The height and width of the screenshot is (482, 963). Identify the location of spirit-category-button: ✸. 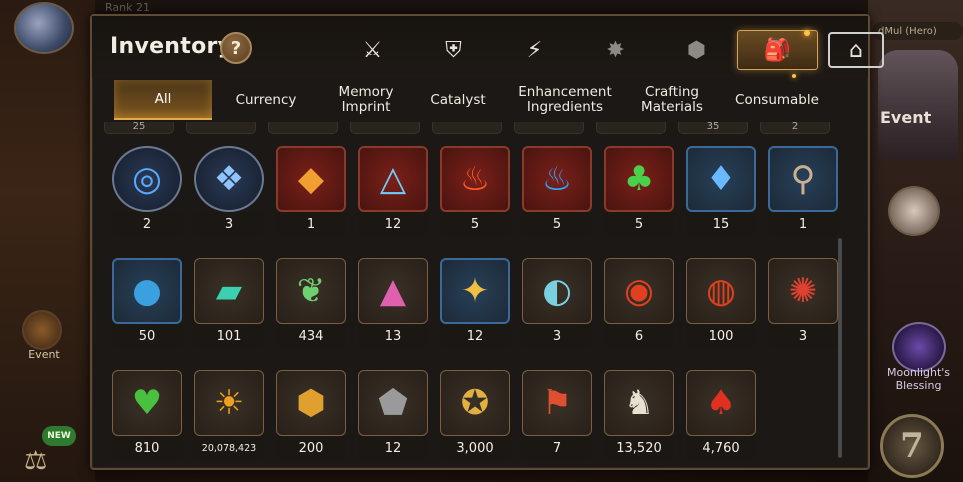
(615, 50).